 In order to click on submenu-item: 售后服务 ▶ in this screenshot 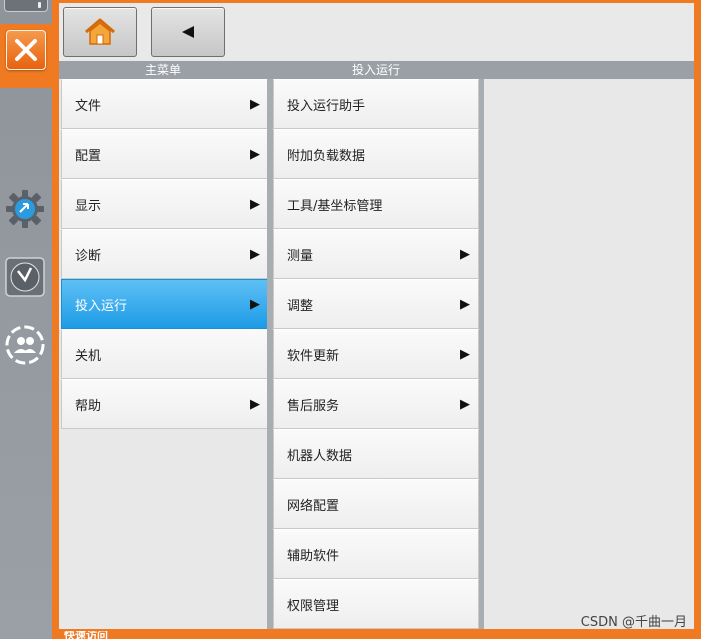, I will do `click(376, 404)`.